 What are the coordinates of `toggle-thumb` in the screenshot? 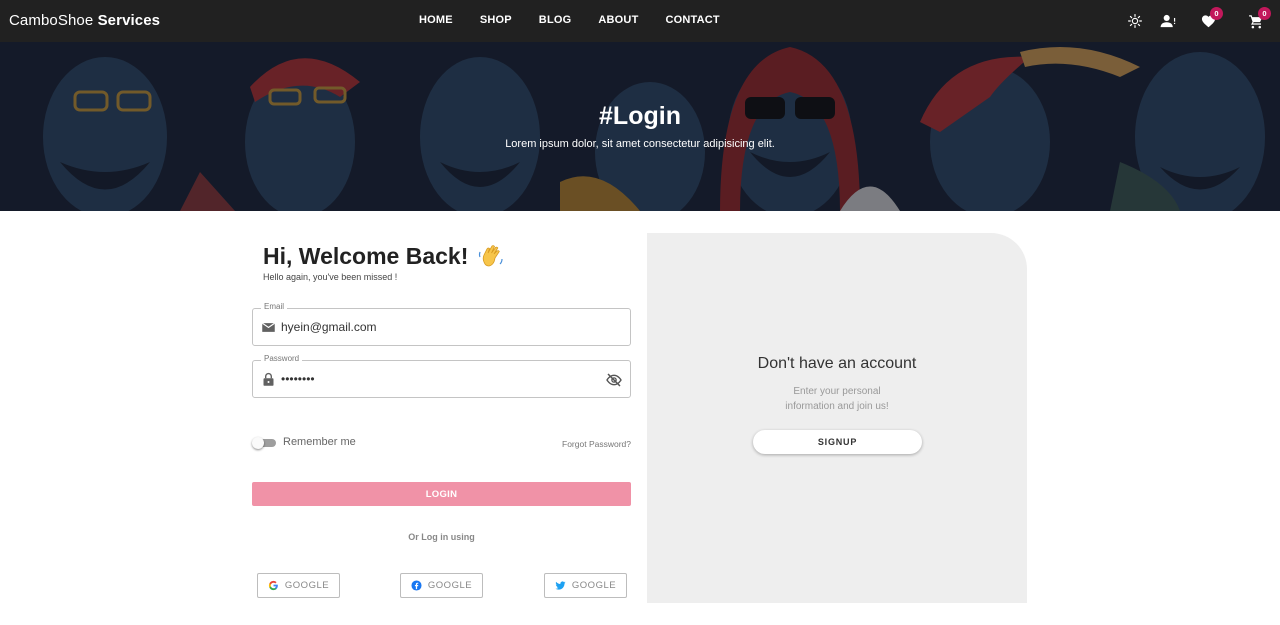 It's located at (258, 443).